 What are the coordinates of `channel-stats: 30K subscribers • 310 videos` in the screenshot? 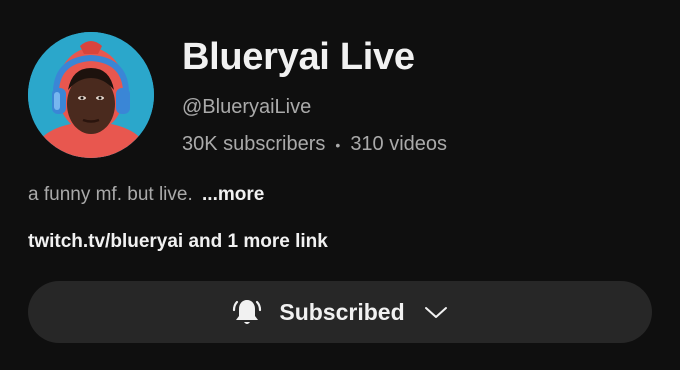 It's located at (314, 144).